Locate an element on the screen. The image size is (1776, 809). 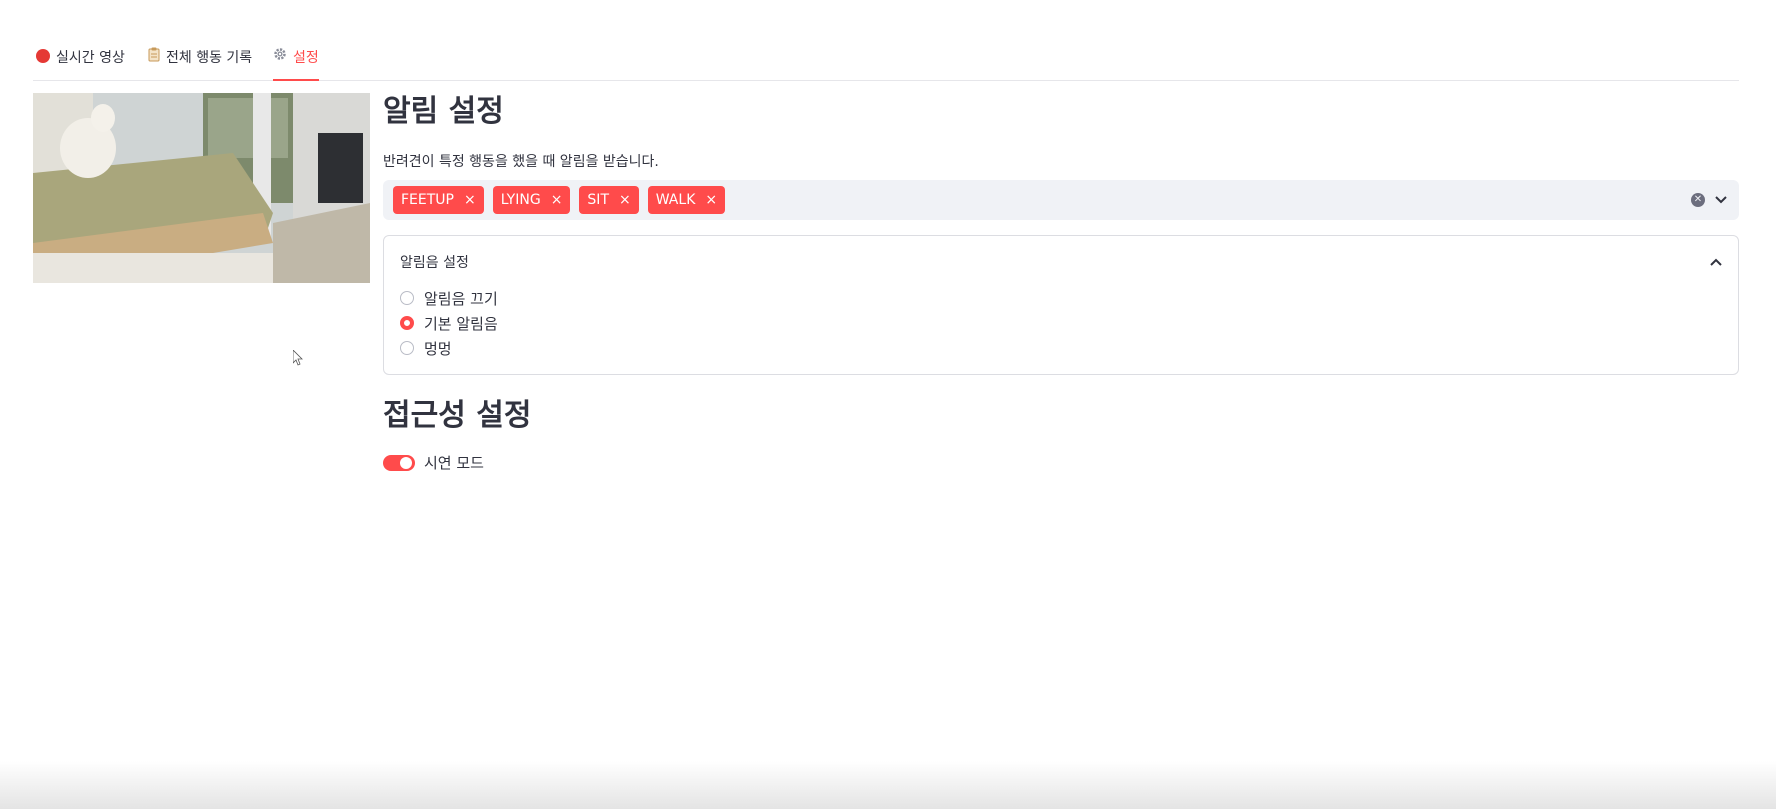
accessibility-title: 접근성 설정 is located at coordinates (457, 415).